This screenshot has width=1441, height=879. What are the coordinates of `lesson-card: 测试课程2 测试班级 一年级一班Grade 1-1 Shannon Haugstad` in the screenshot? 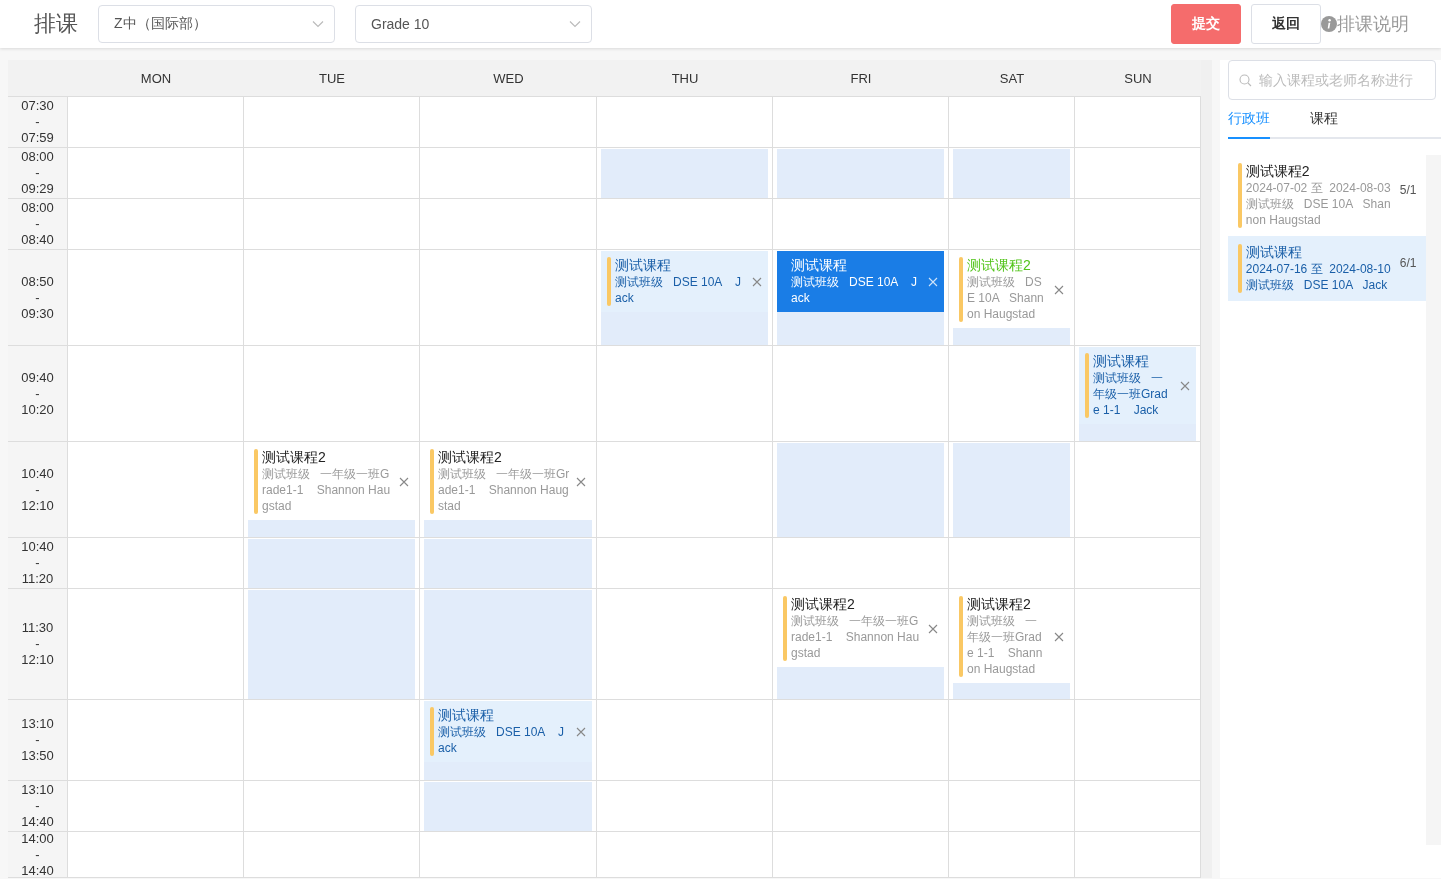 It's located at (1011, 636).